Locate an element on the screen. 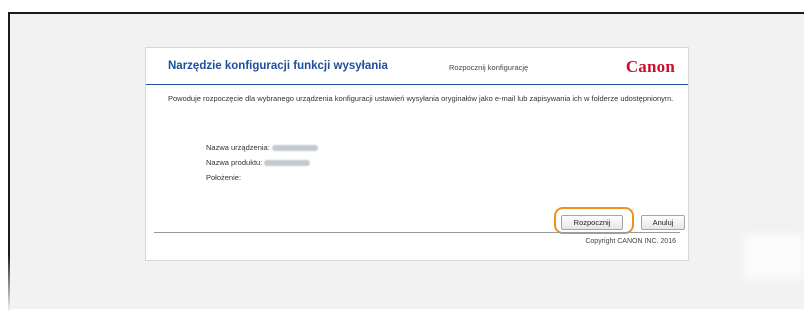  product-name-value-redacted is located at coordinates (287, 163).